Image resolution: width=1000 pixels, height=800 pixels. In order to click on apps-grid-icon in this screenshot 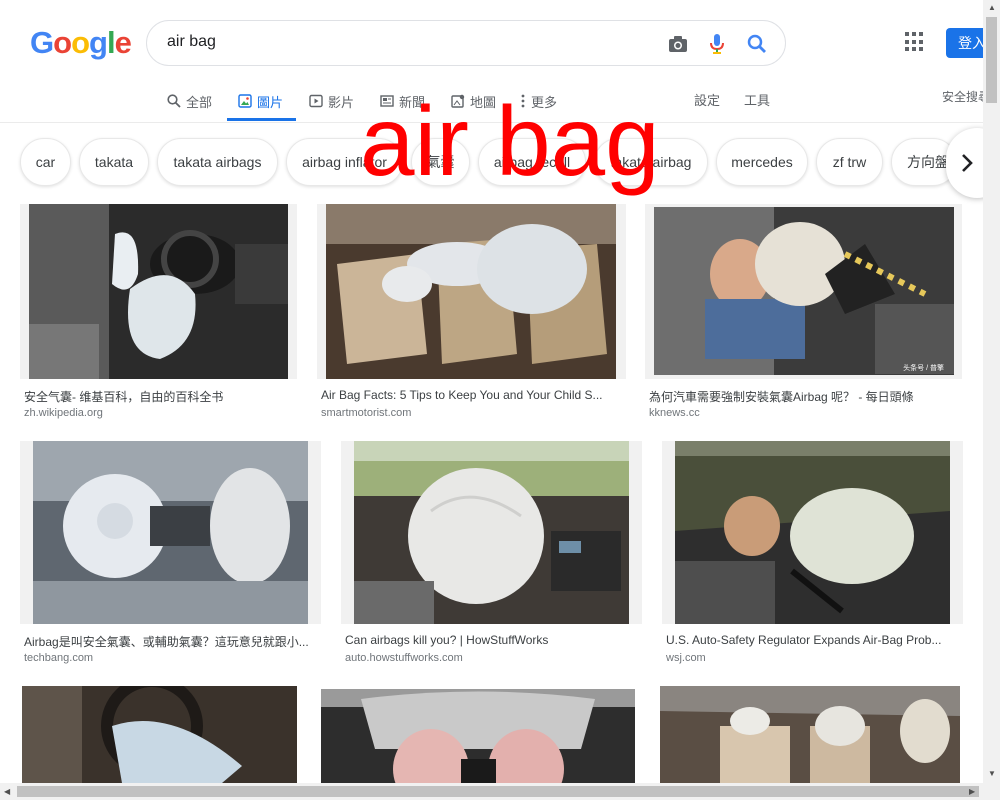, I will do `click(915, 42)`.